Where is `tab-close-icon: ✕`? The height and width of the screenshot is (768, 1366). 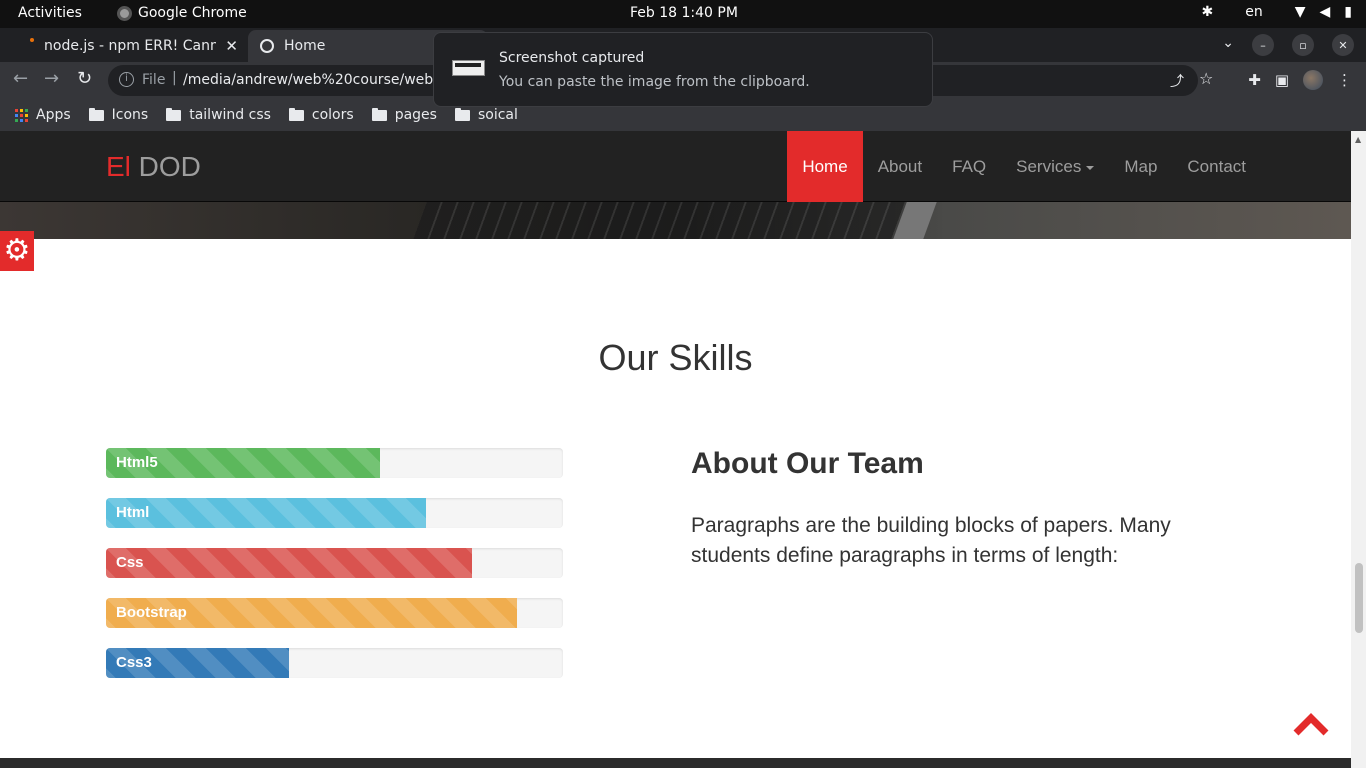
tab-close-icon: ✕ is located at coordinates (231, 46).